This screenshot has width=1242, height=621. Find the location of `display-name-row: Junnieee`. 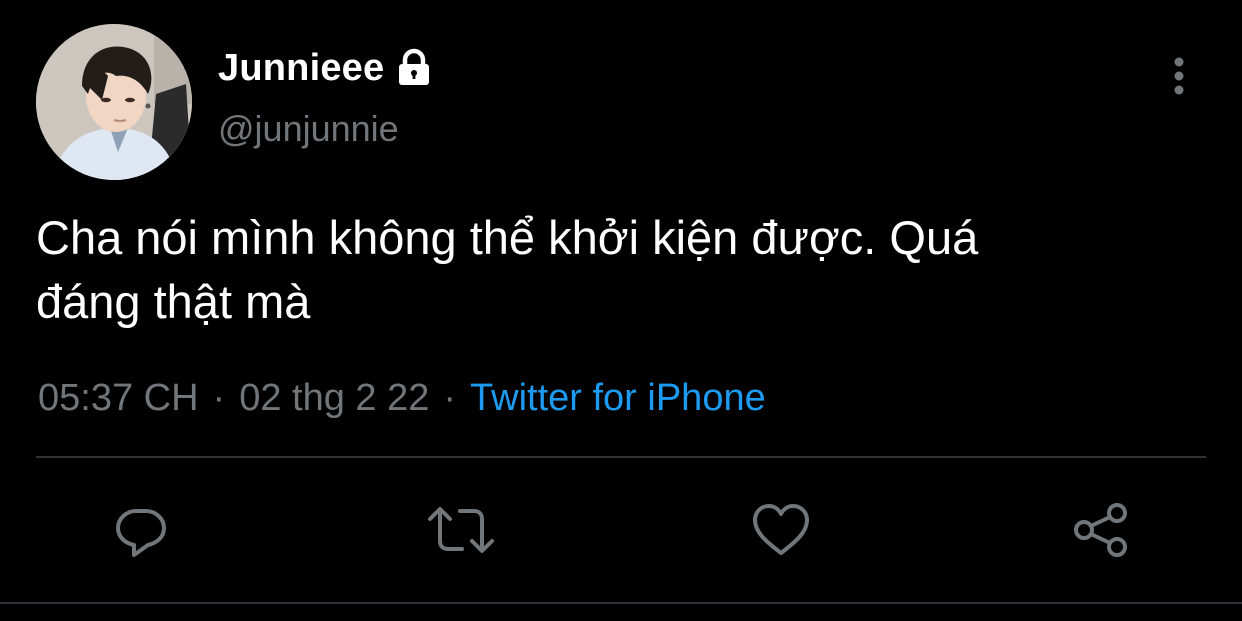

display-name-row: Junnieee is located at coordinates (326, 68).